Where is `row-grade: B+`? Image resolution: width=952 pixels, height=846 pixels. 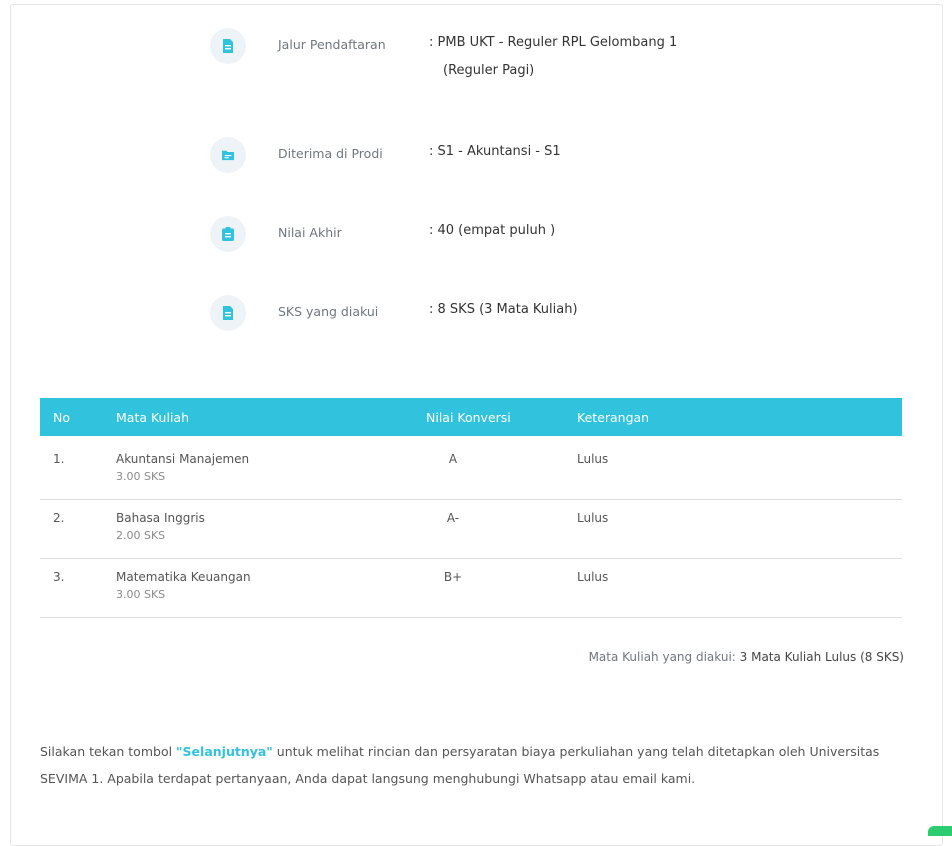
row-grade: B+ is located at coordinates (453, 577).